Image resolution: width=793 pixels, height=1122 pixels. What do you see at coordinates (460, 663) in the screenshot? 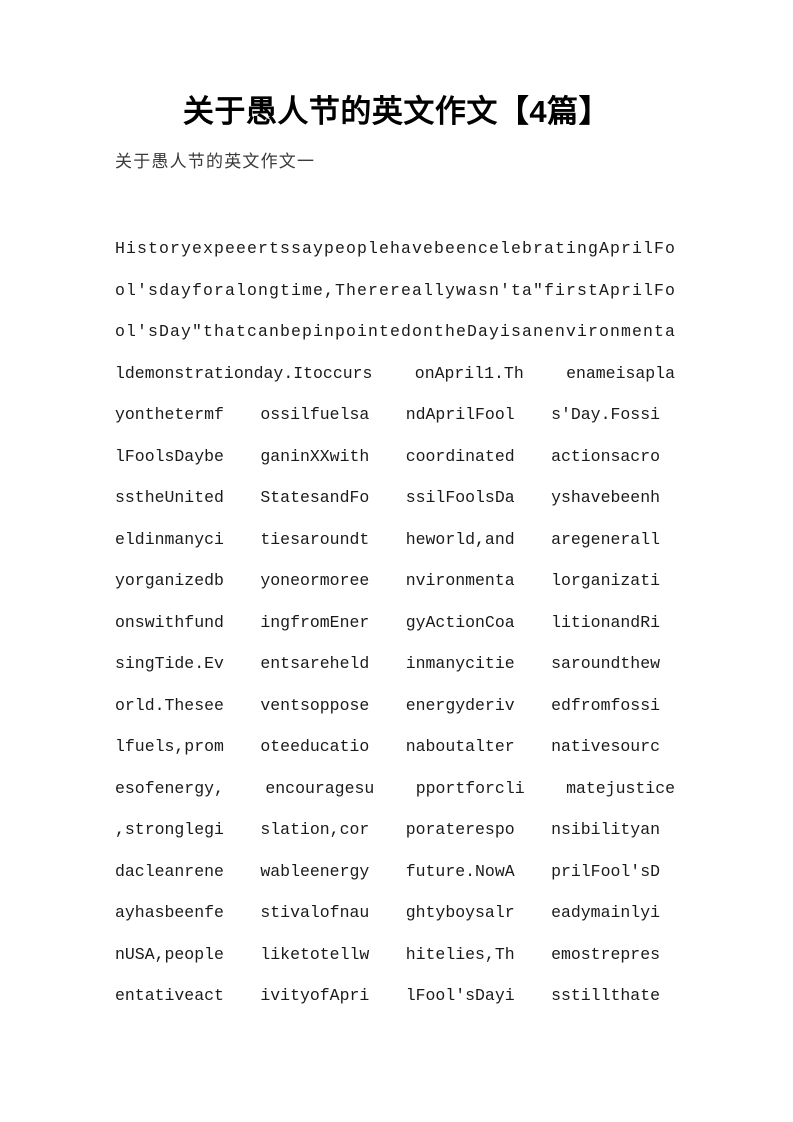
I see `body-text-segment: inmanycitie` at bounding box center [460, 663].